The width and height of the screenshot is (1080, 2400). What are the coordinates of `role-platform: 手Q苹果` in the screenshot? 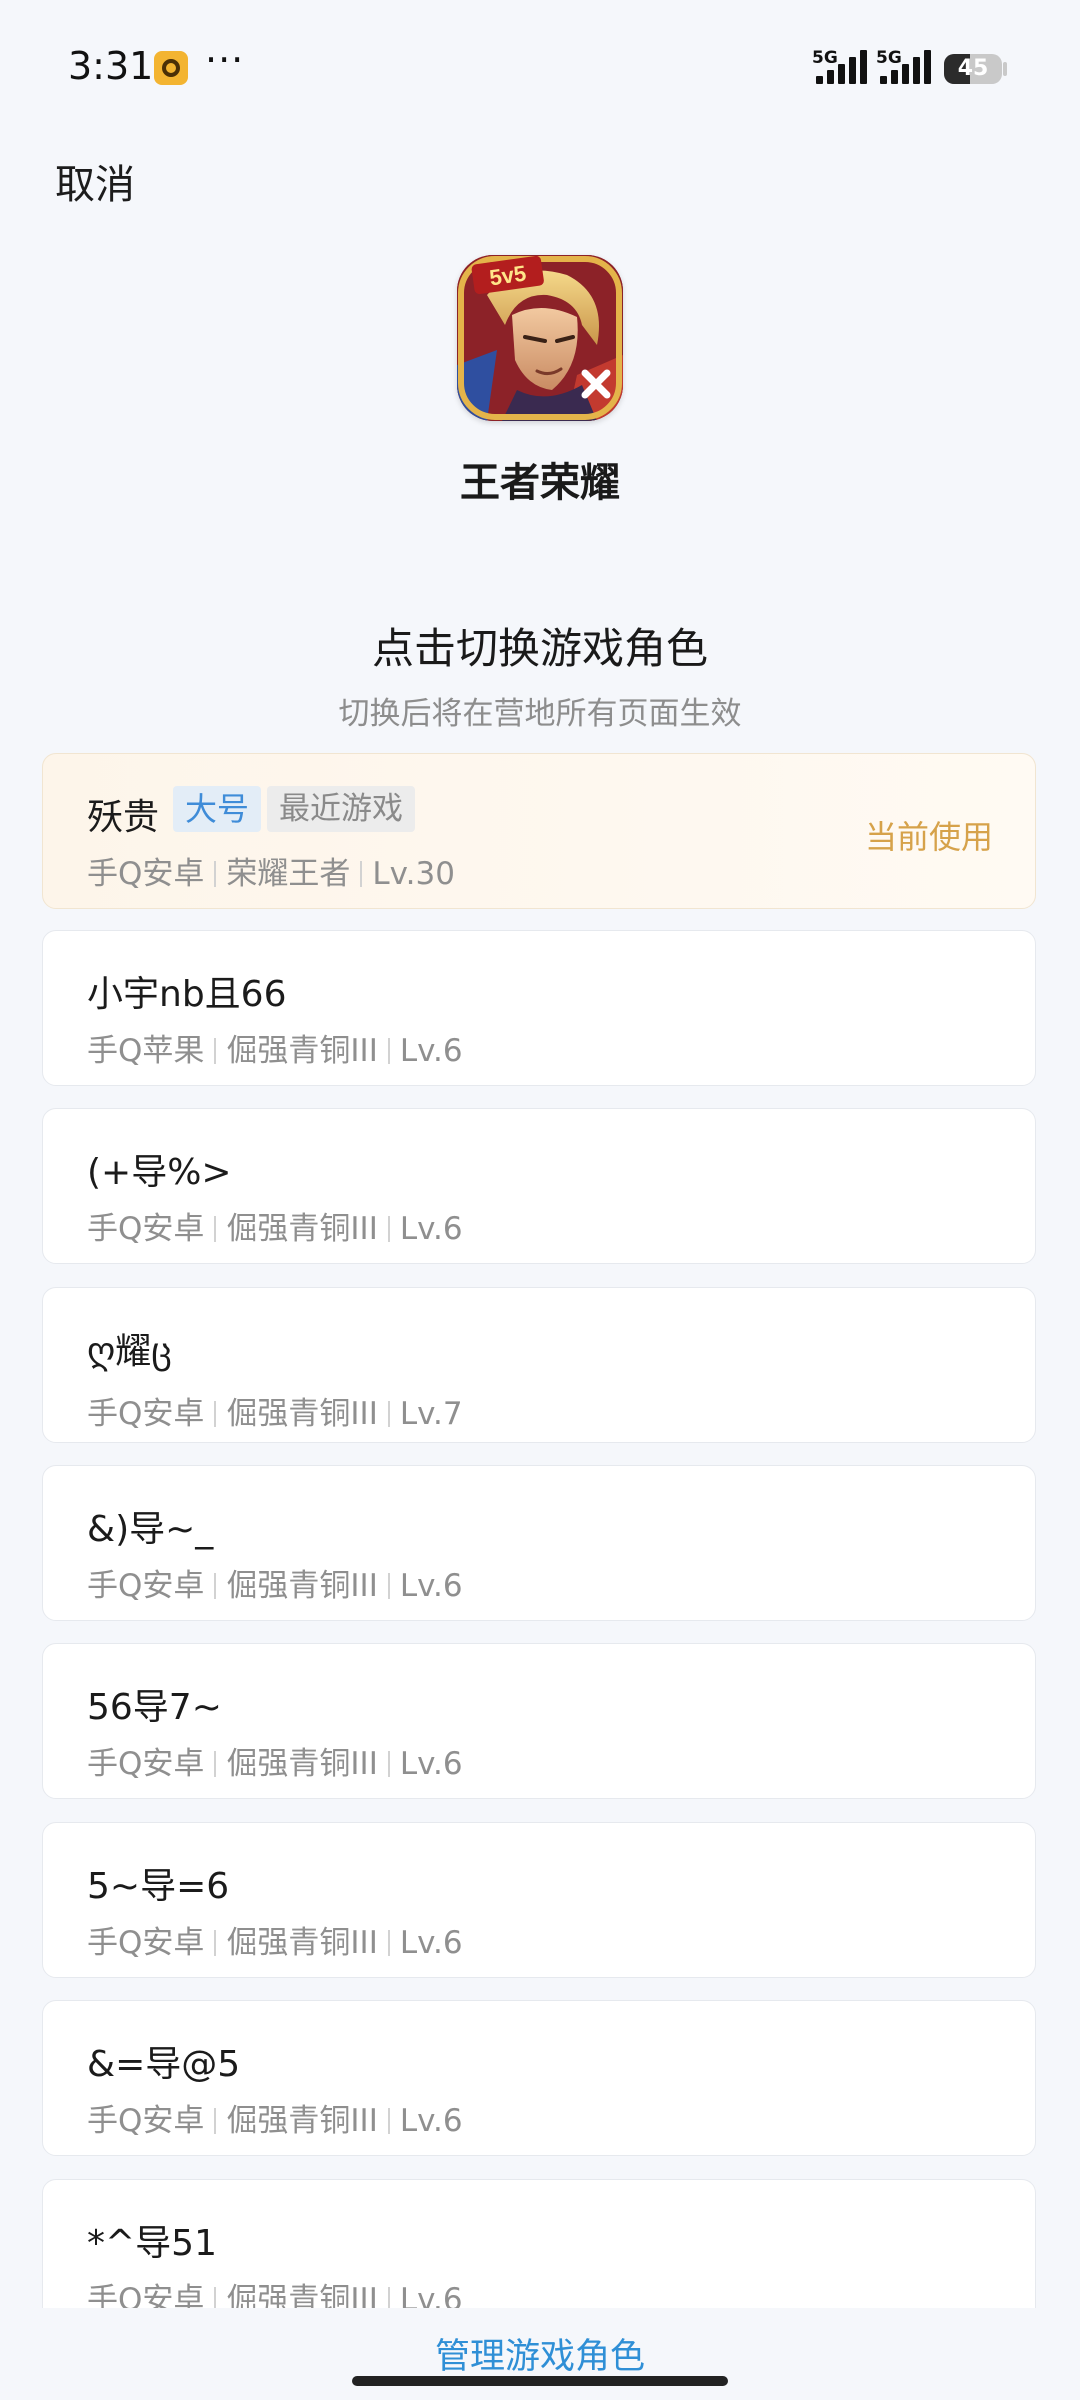 It's located at (146, 1051).